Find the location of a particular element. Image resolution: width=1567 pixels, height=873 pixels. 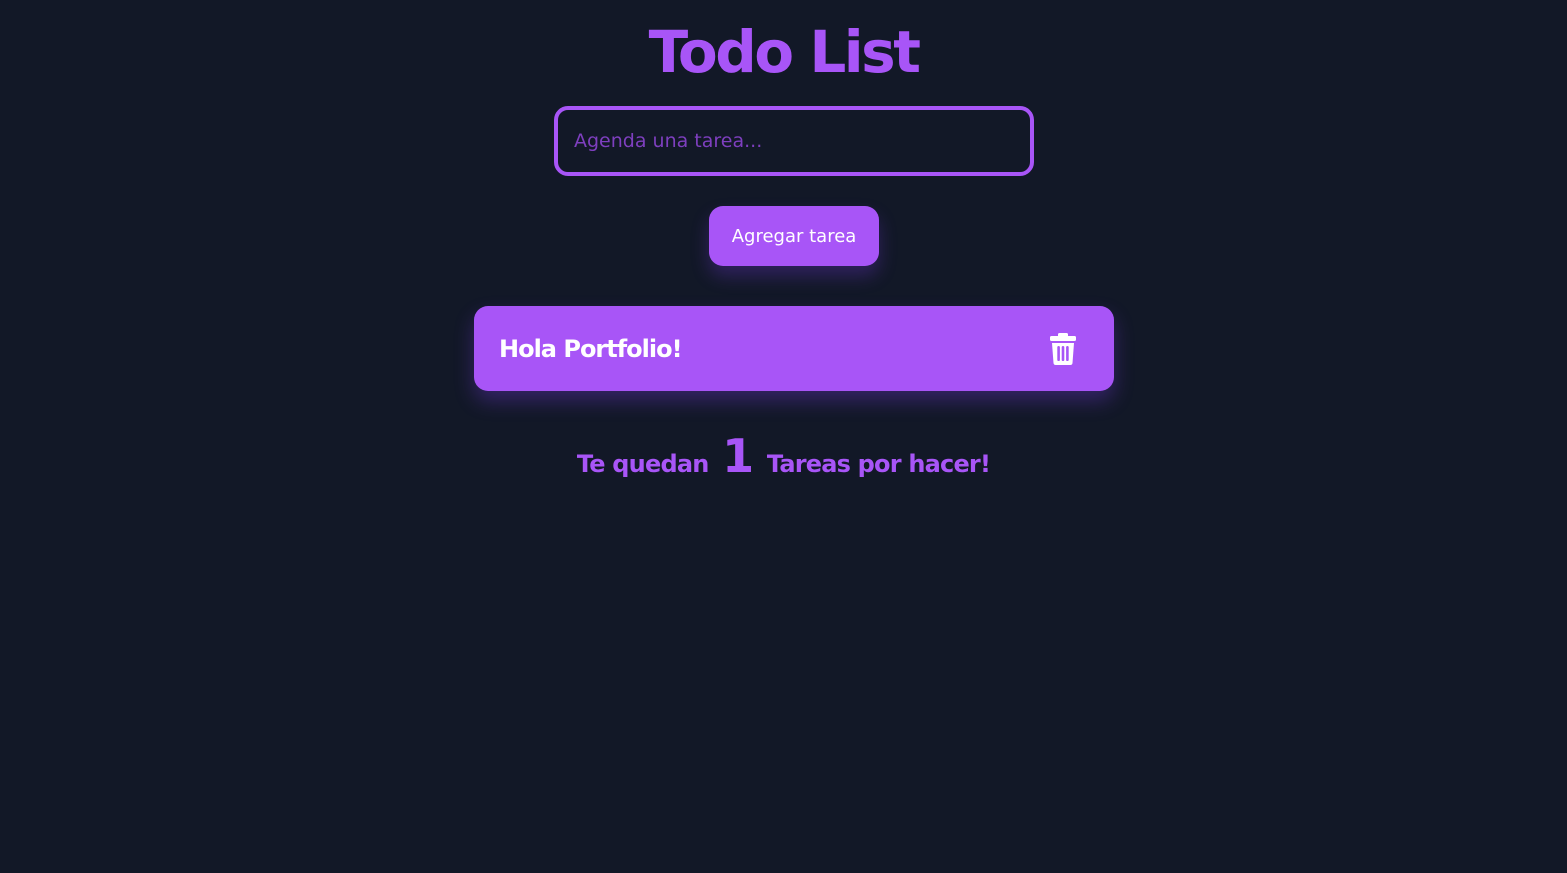

remaining-suffix: Tareas por hacer! is located at coordinates (878, 464).